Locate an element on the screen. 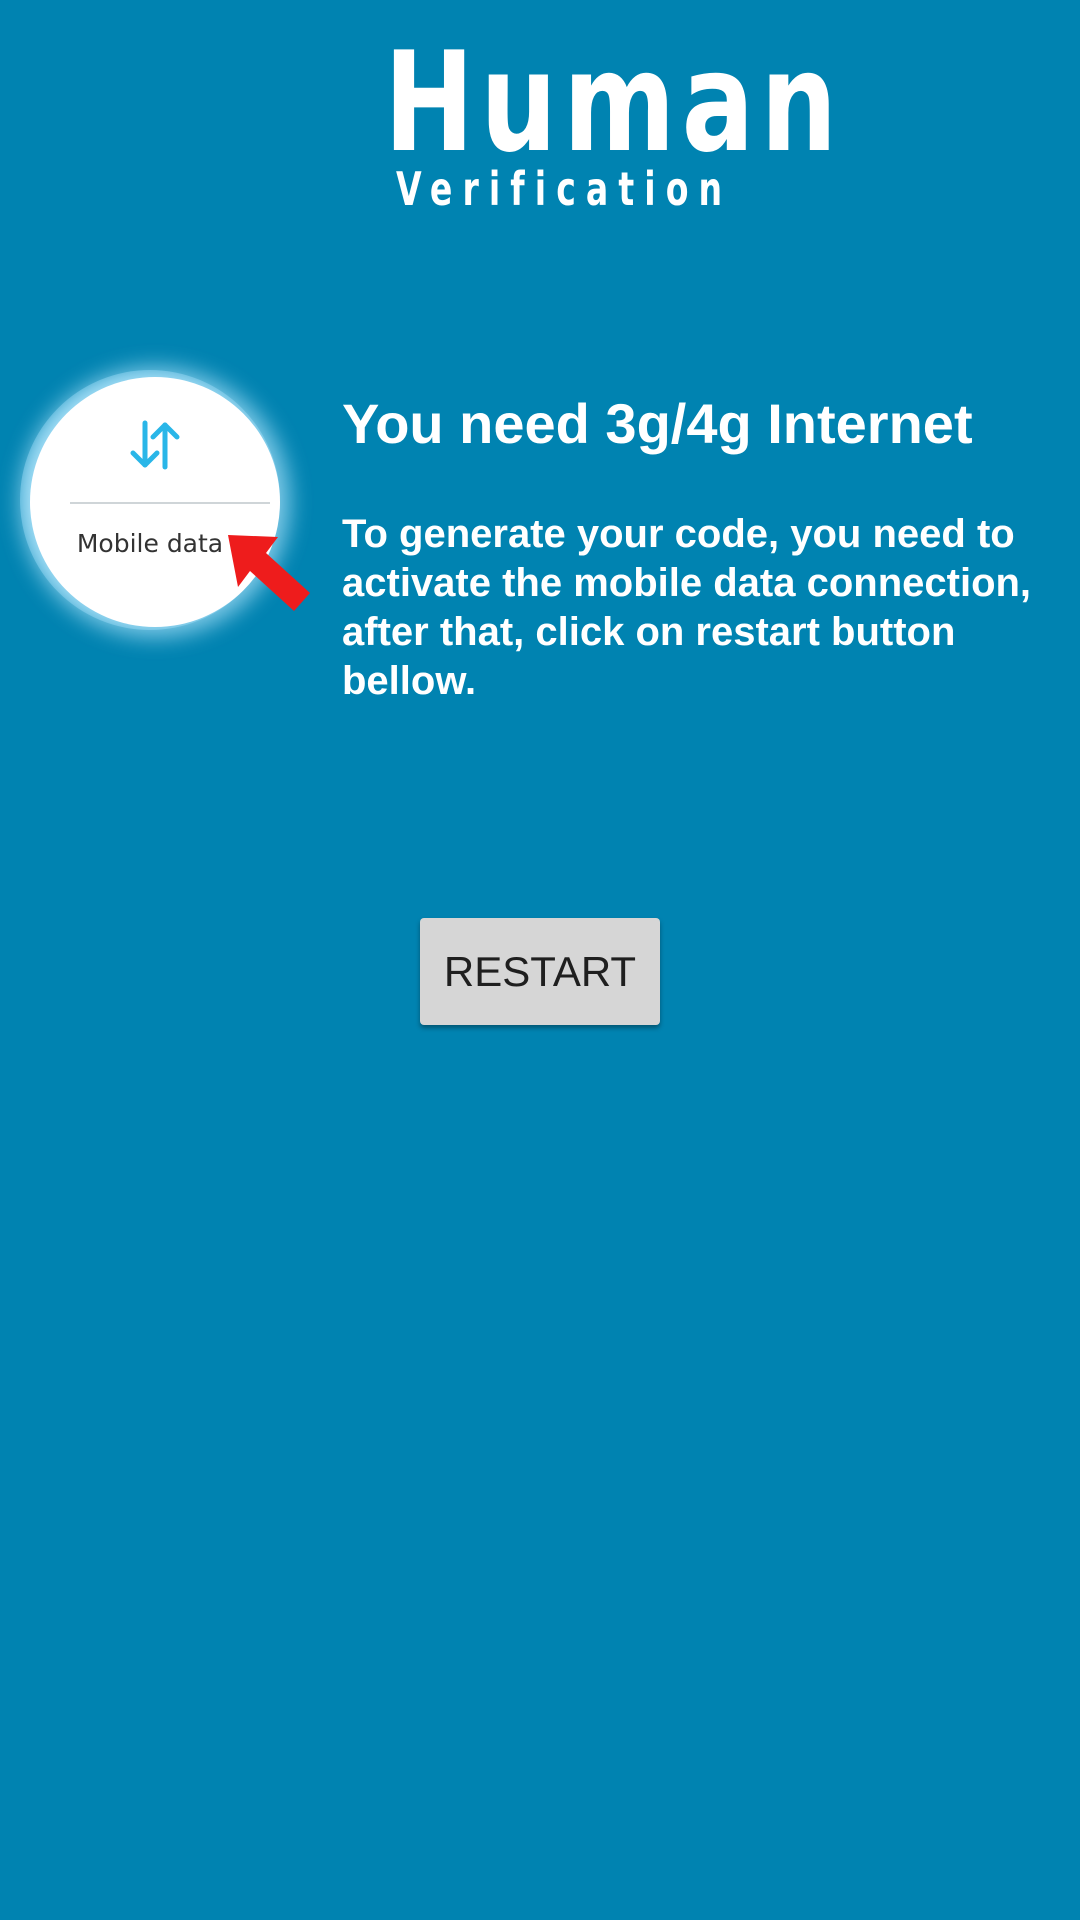  restart-button: RESTART is located at coordinates (540, 971).